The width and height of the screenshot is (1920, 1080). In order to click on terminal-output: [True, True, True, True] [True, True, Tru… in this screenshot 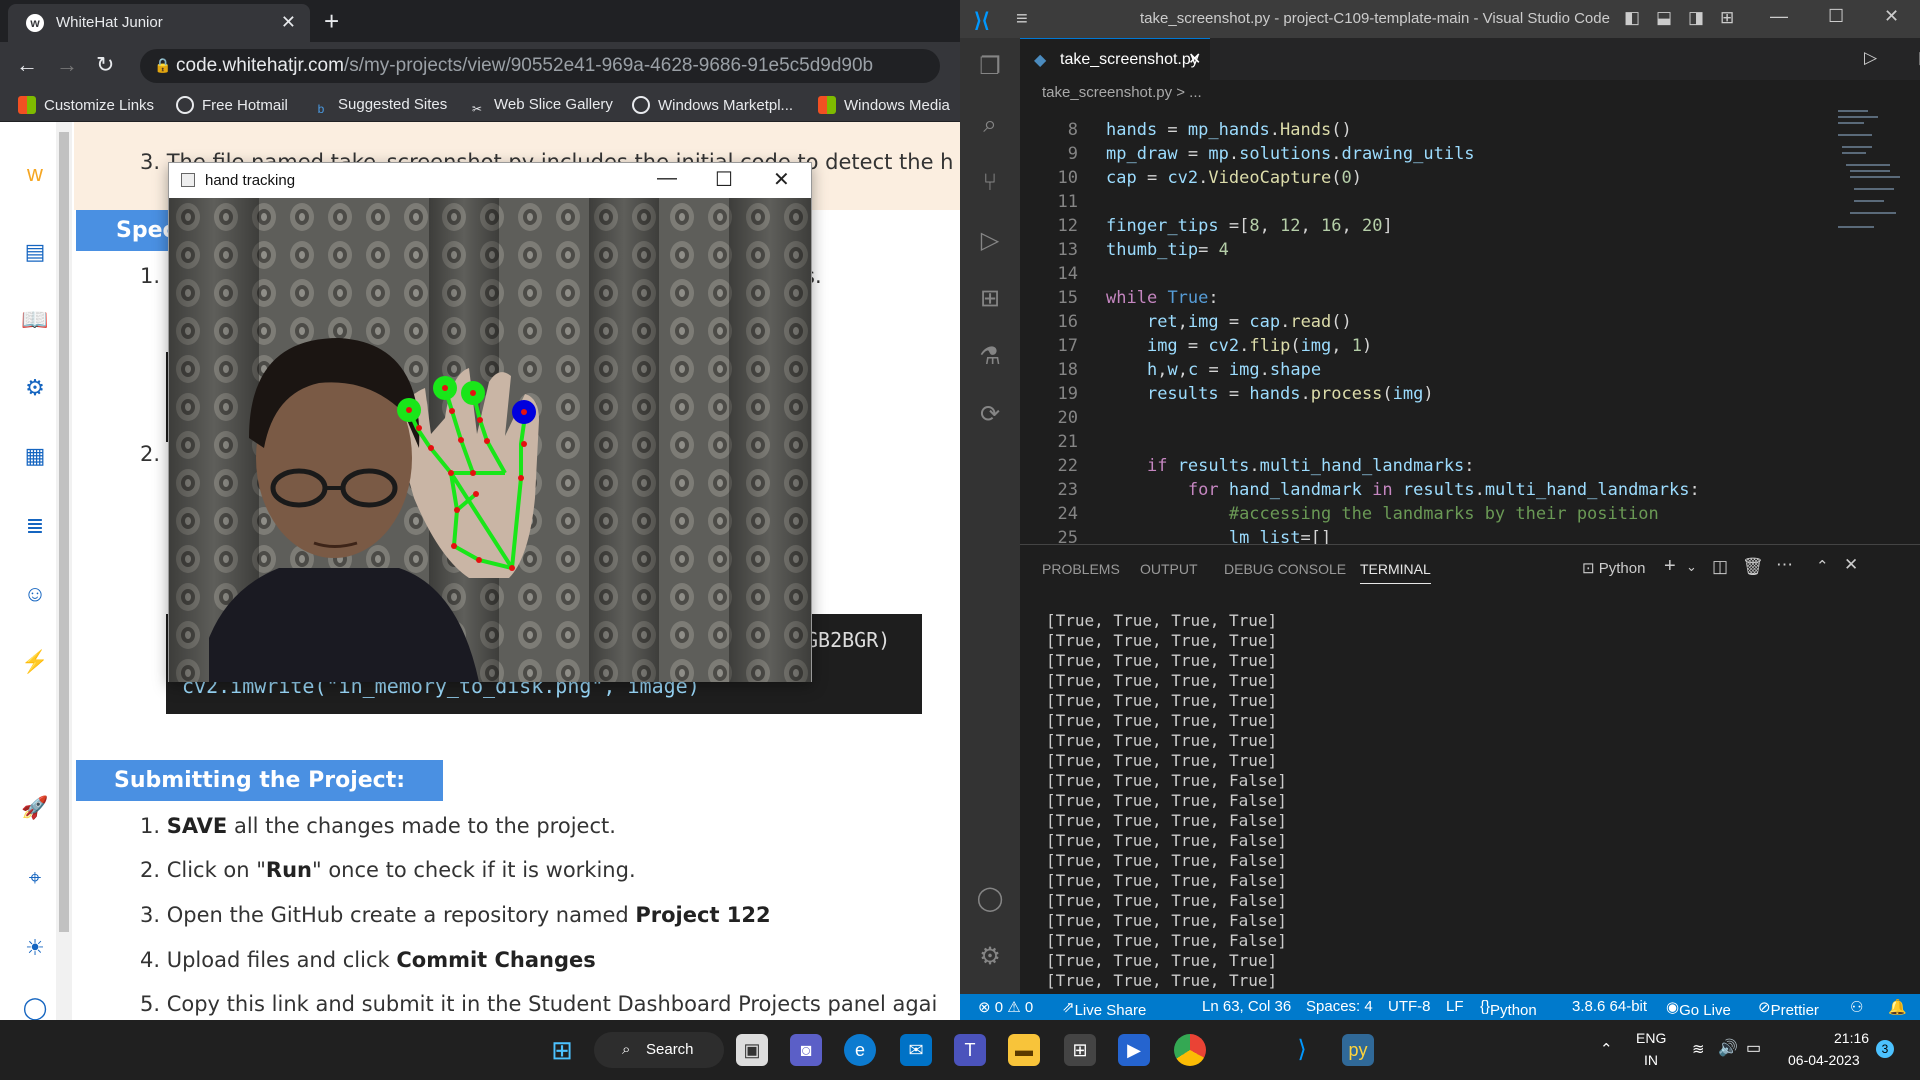, I will do `click(1166, 801)`.